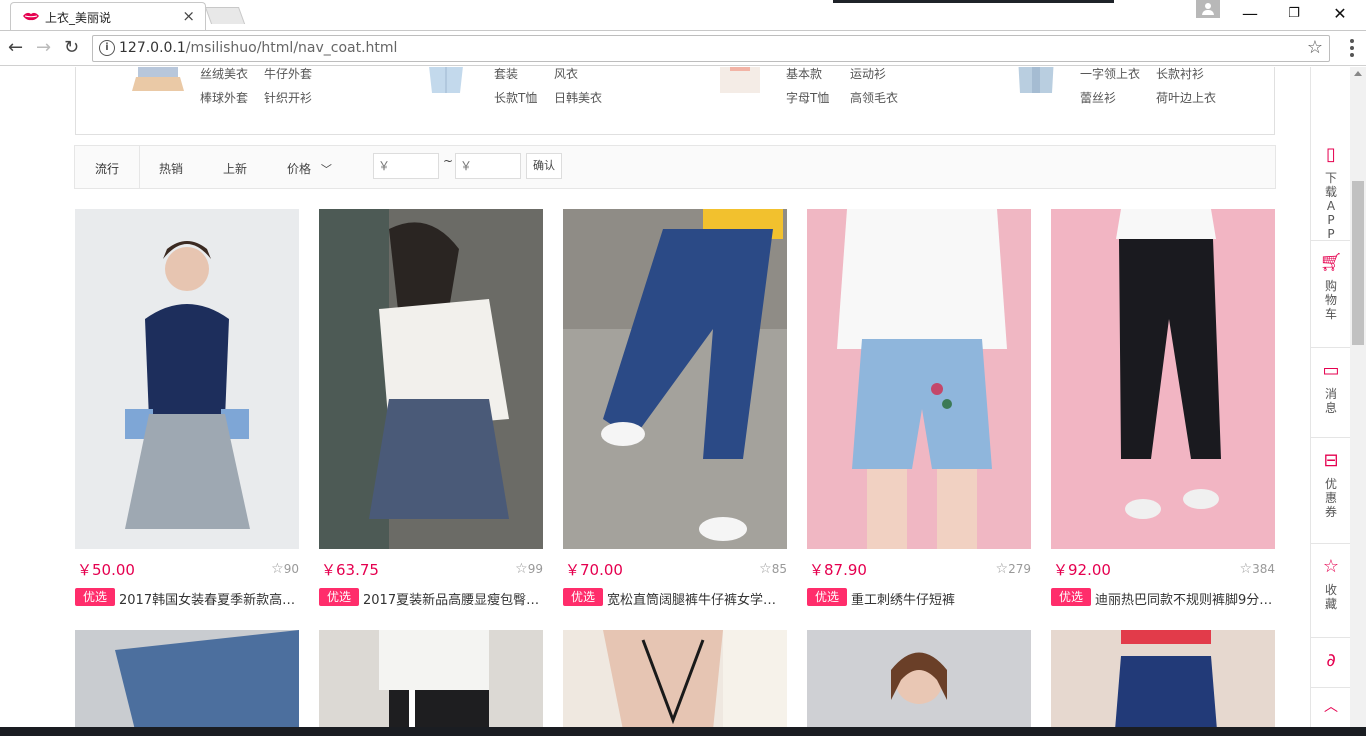 This screenshot has height=736, width=1366. What do you see at coordinates (1358, 73) in the screenshot?
I see `scroll-up-icon` at bounding box center [1358, 73].